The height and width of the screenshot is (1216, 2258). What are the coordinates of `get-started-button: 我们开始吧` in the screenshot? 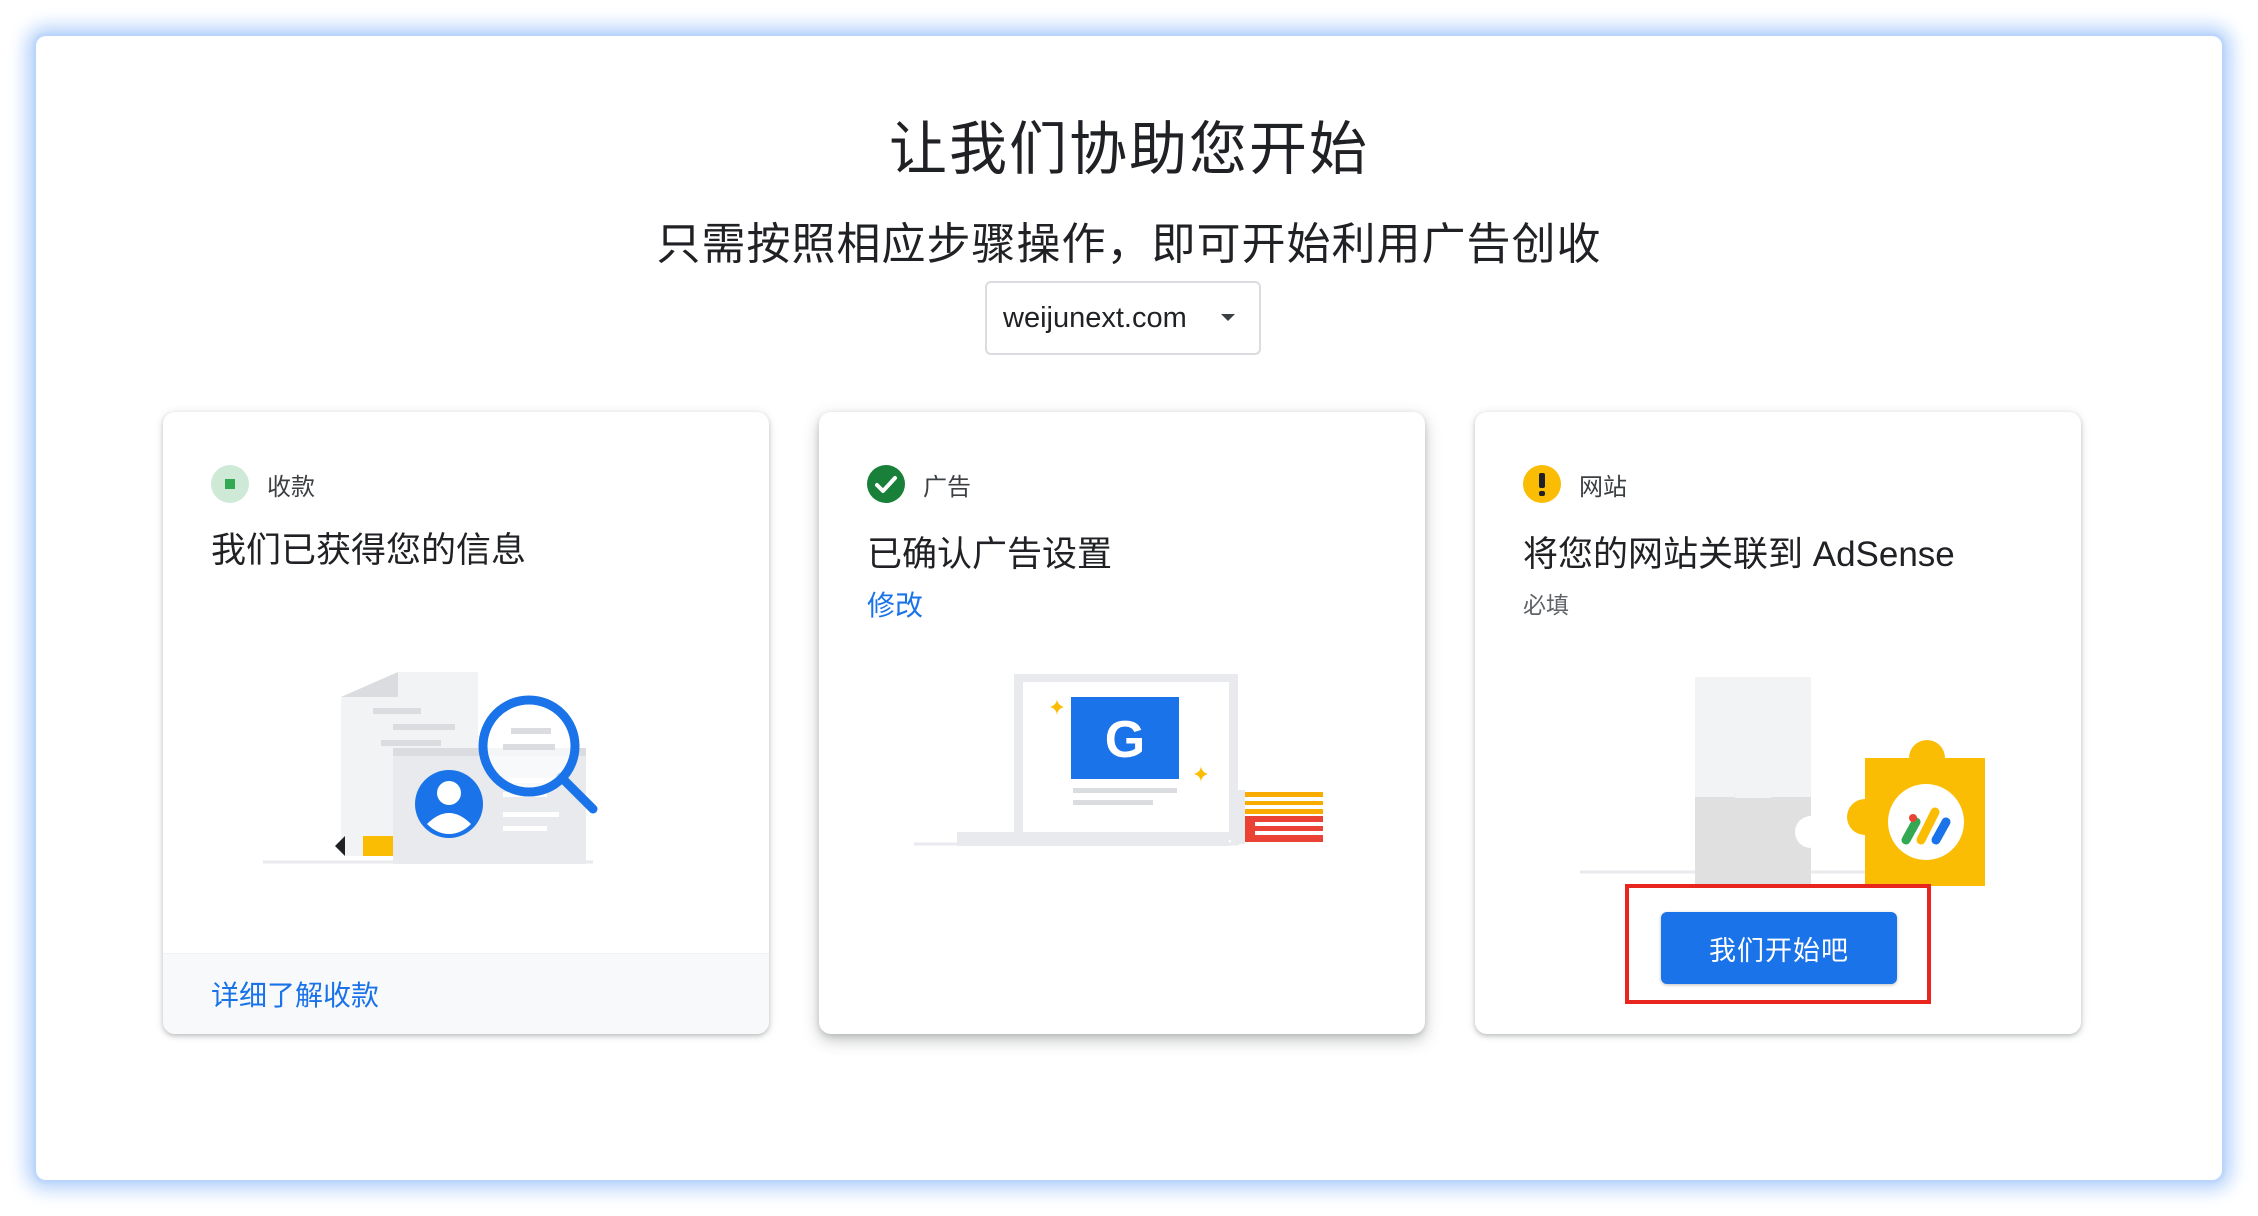 It's located at (1779, 948).